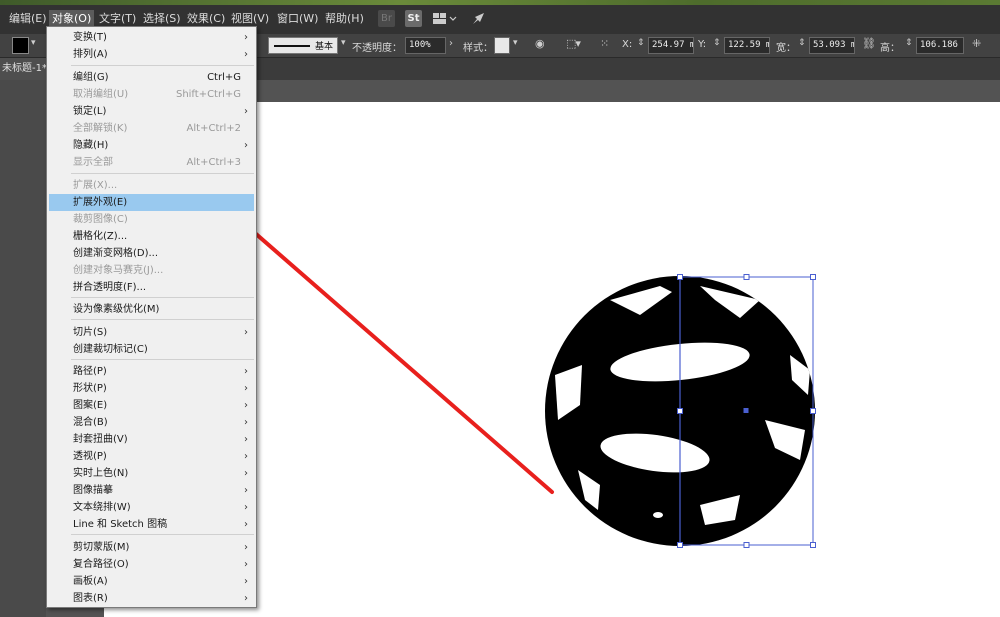 The image size is (1000, 617). I want to click on menu-item-label: 扩展外观(E), so click(100, 202).